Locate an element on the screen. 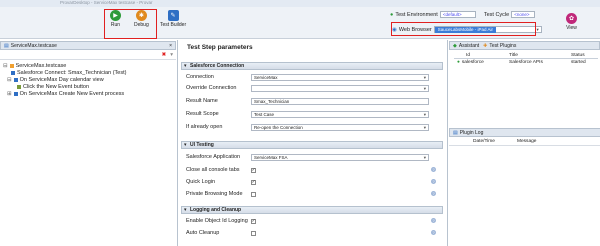 This screenshot has width=600, height=246. assistant-panel-header: ◆ Assistant ✚ Test Plugins is located at coordinates (524, 45).